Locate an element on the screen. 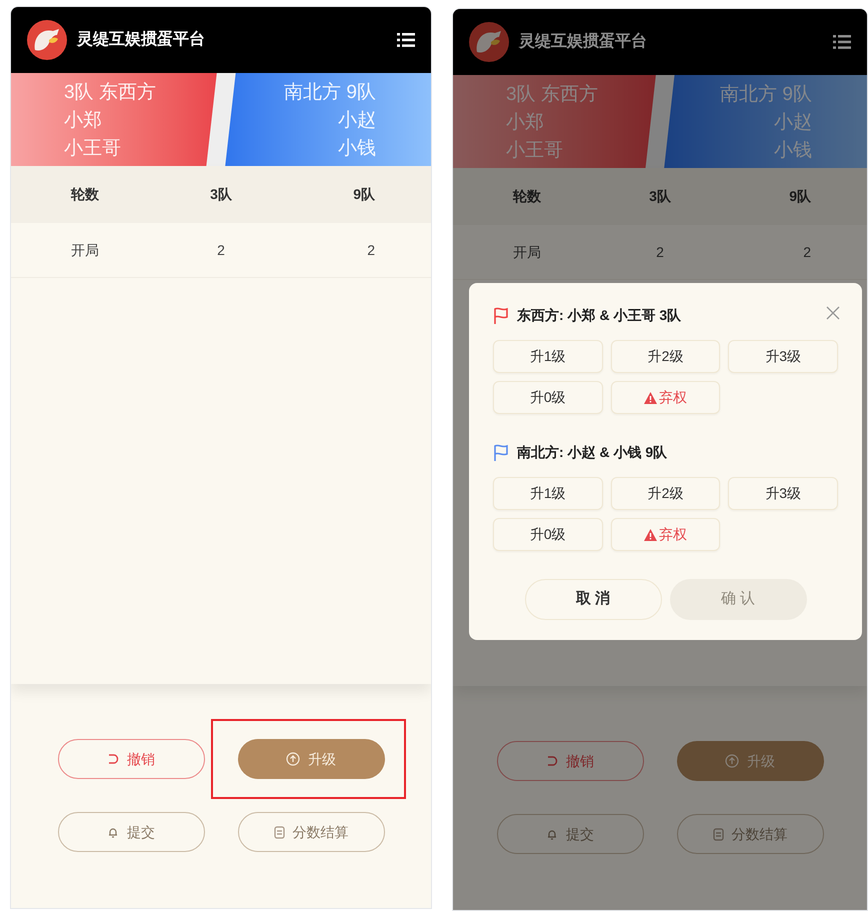 This screenshot has height=911, width=868. close-button is located at coordinates (834, 313).